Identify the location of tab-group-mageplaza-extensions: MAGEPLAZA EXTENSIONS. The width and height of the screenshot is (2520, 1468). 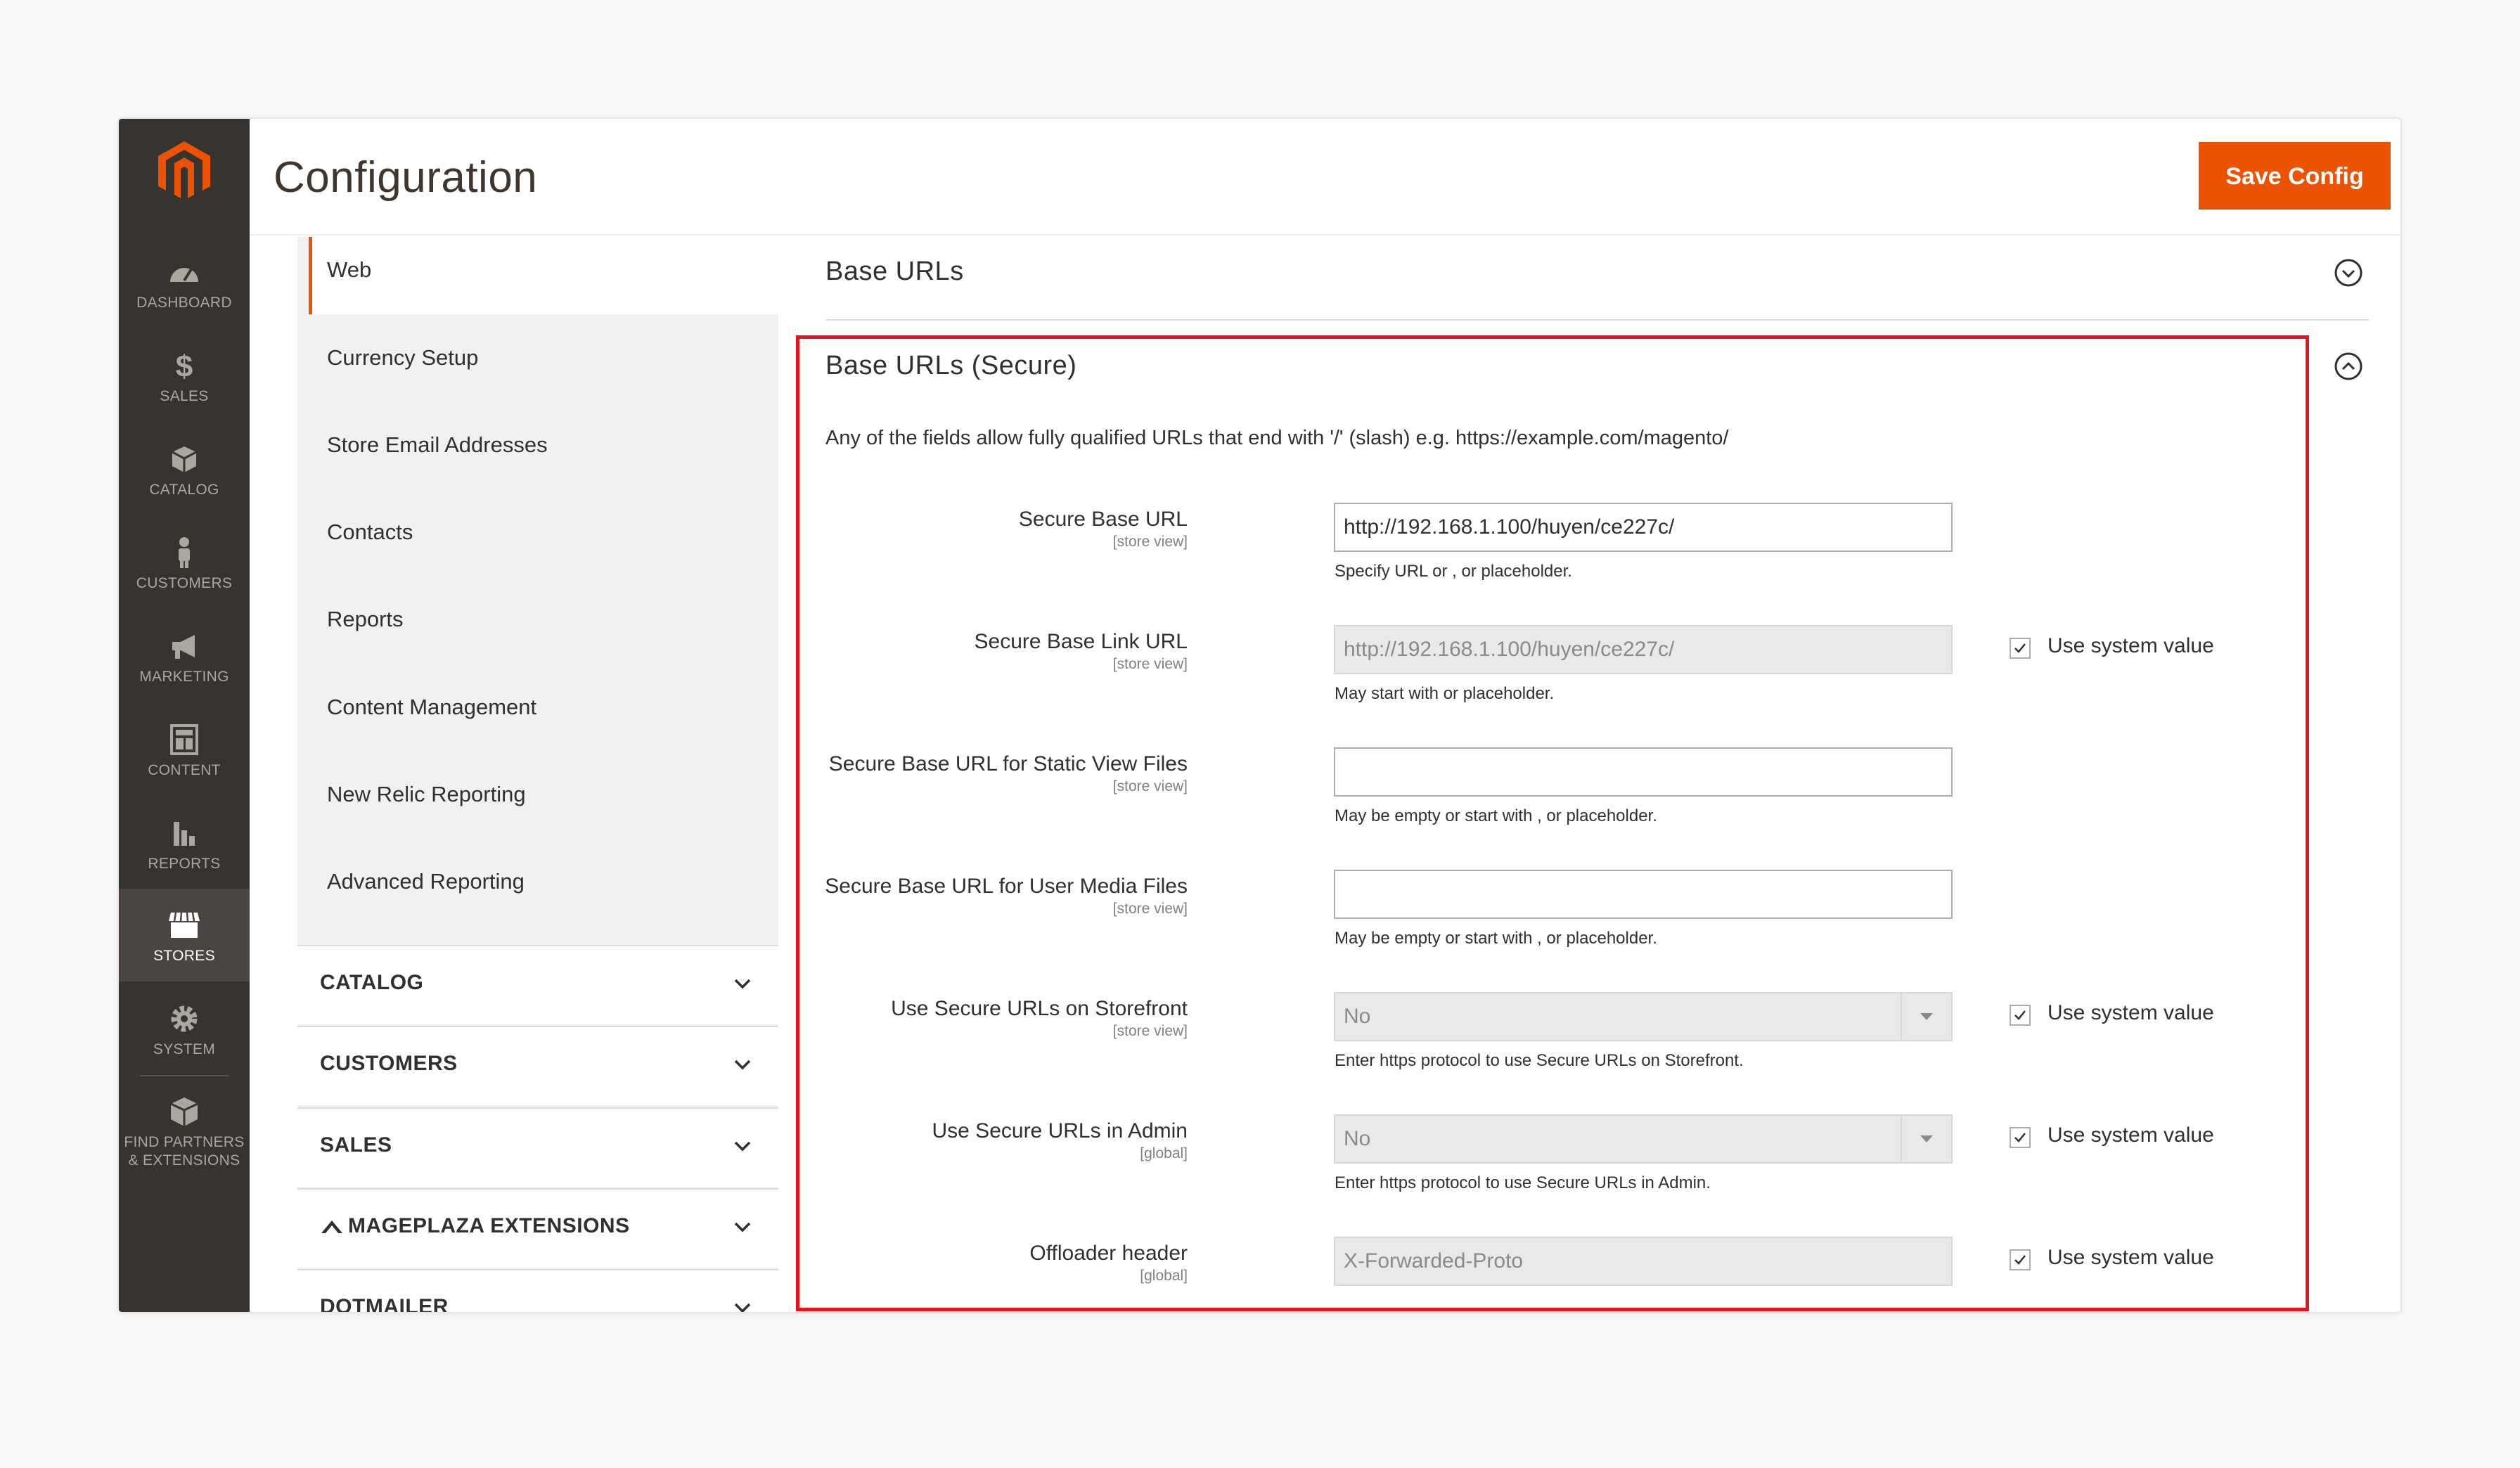
(537, 1228).